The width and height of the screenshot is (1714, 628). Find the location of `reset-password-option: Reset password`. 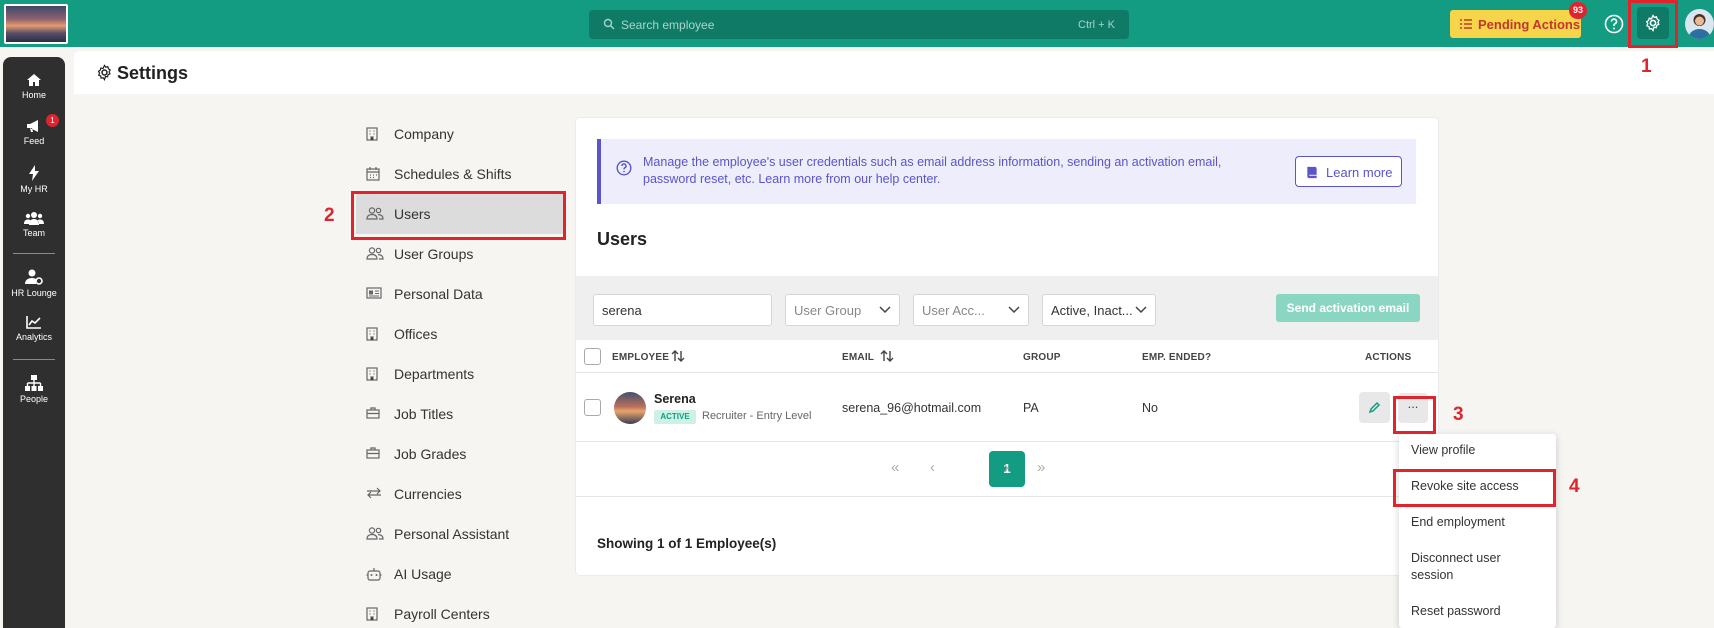

reset-password-option: Reset password is located at coordinates (1476, 611).